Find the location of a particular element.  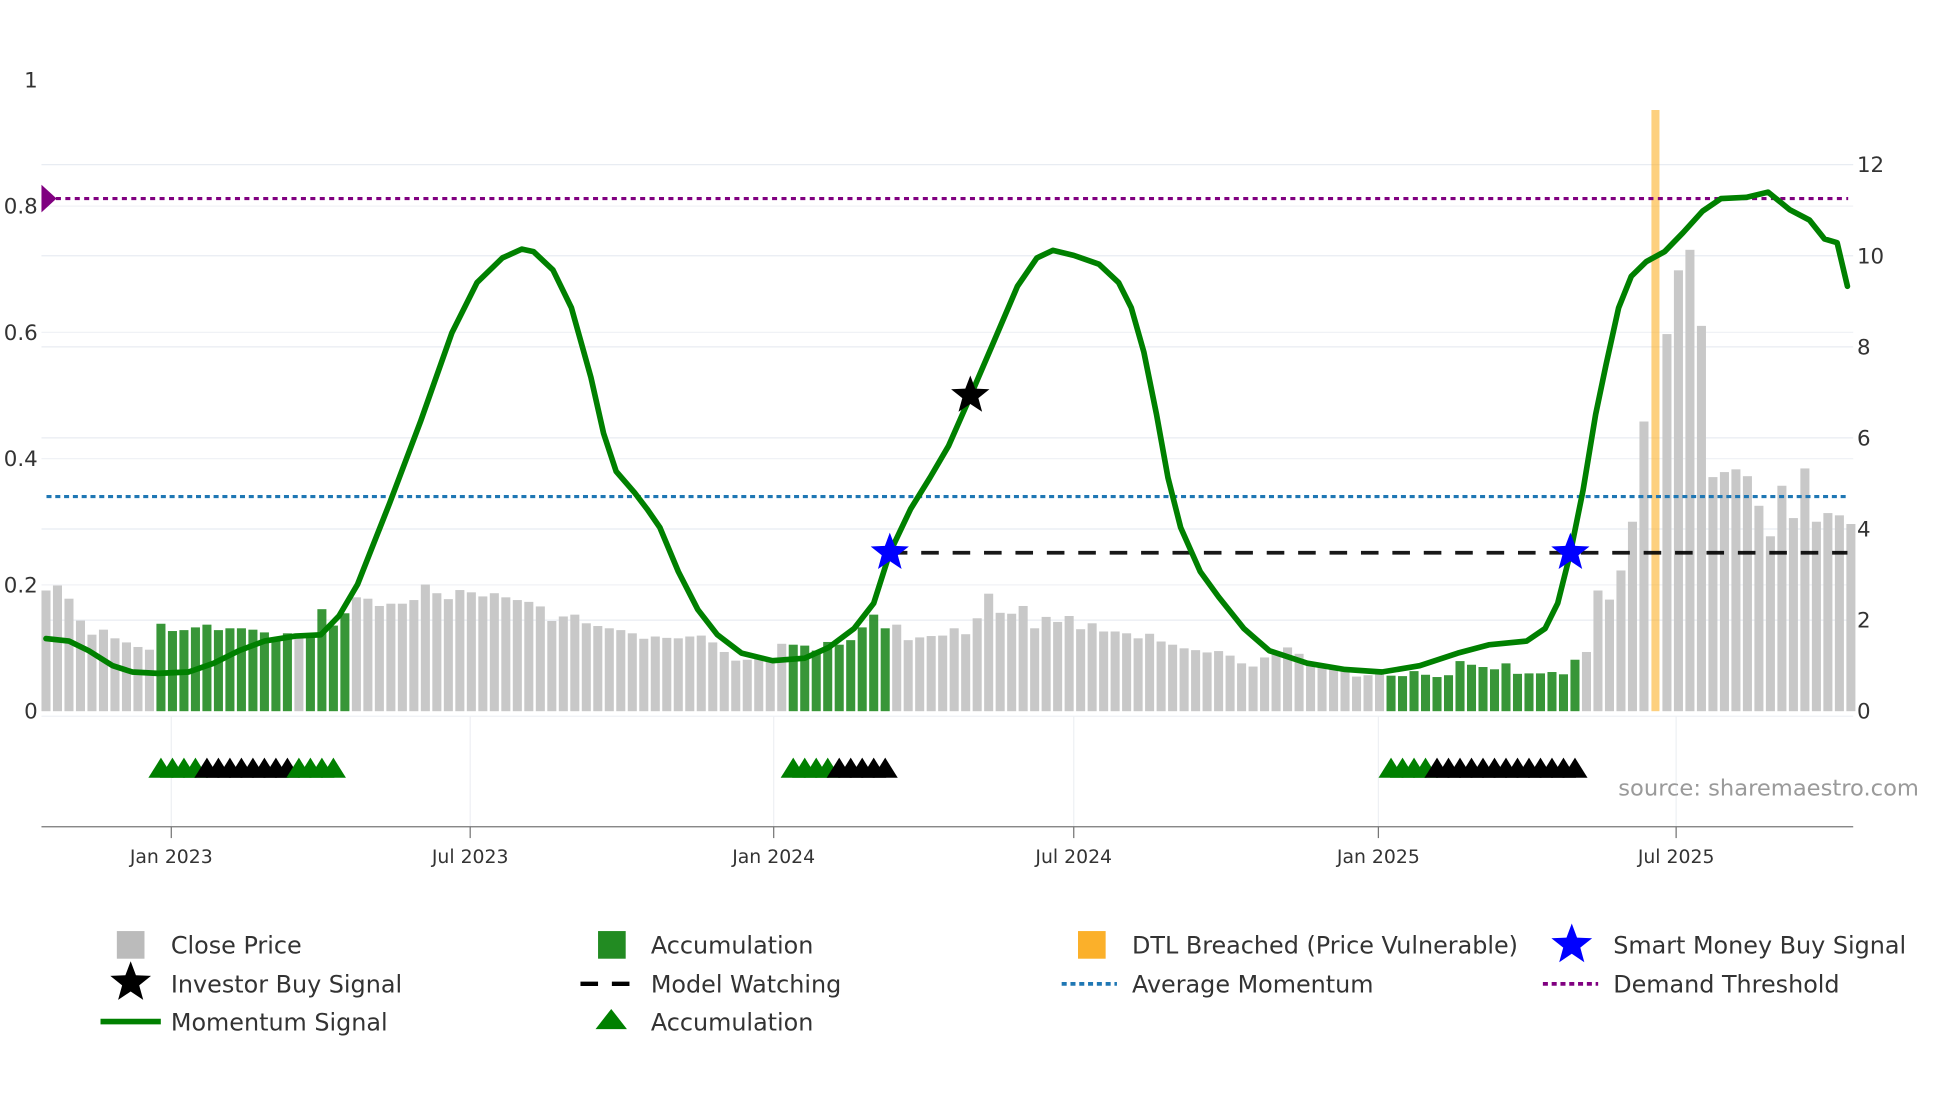

green-triangle-icon is located at coordinates (611, 1019).